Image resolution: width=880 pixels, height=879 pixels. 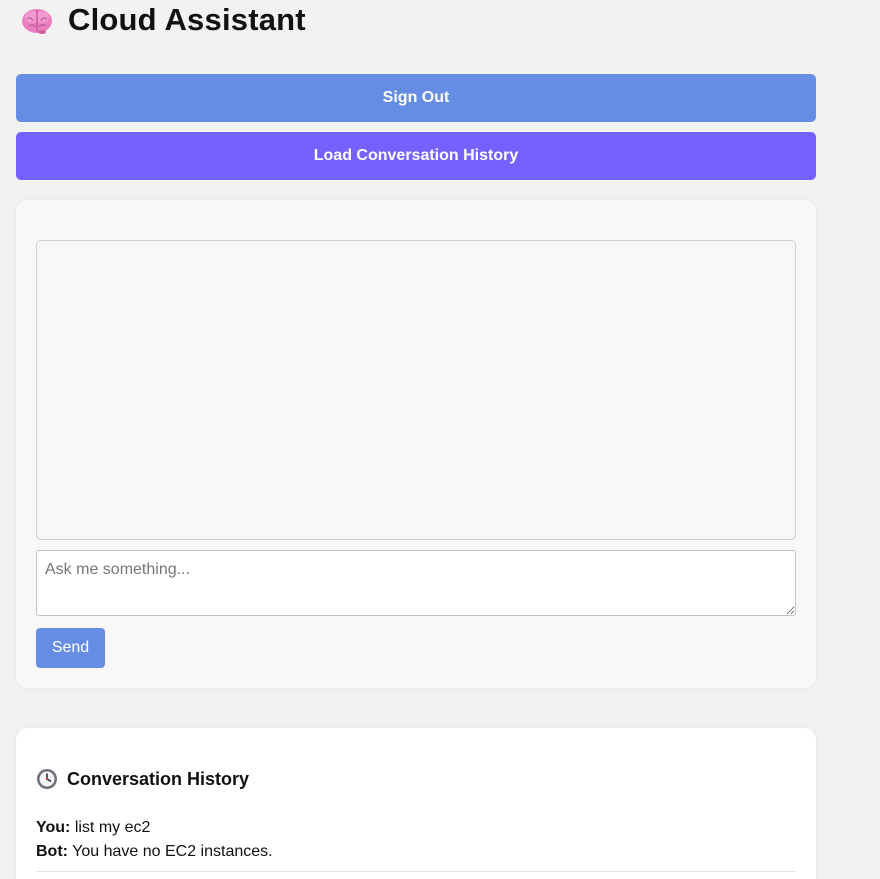 I want to click on user-label: You:, so click(x=53, y=827).